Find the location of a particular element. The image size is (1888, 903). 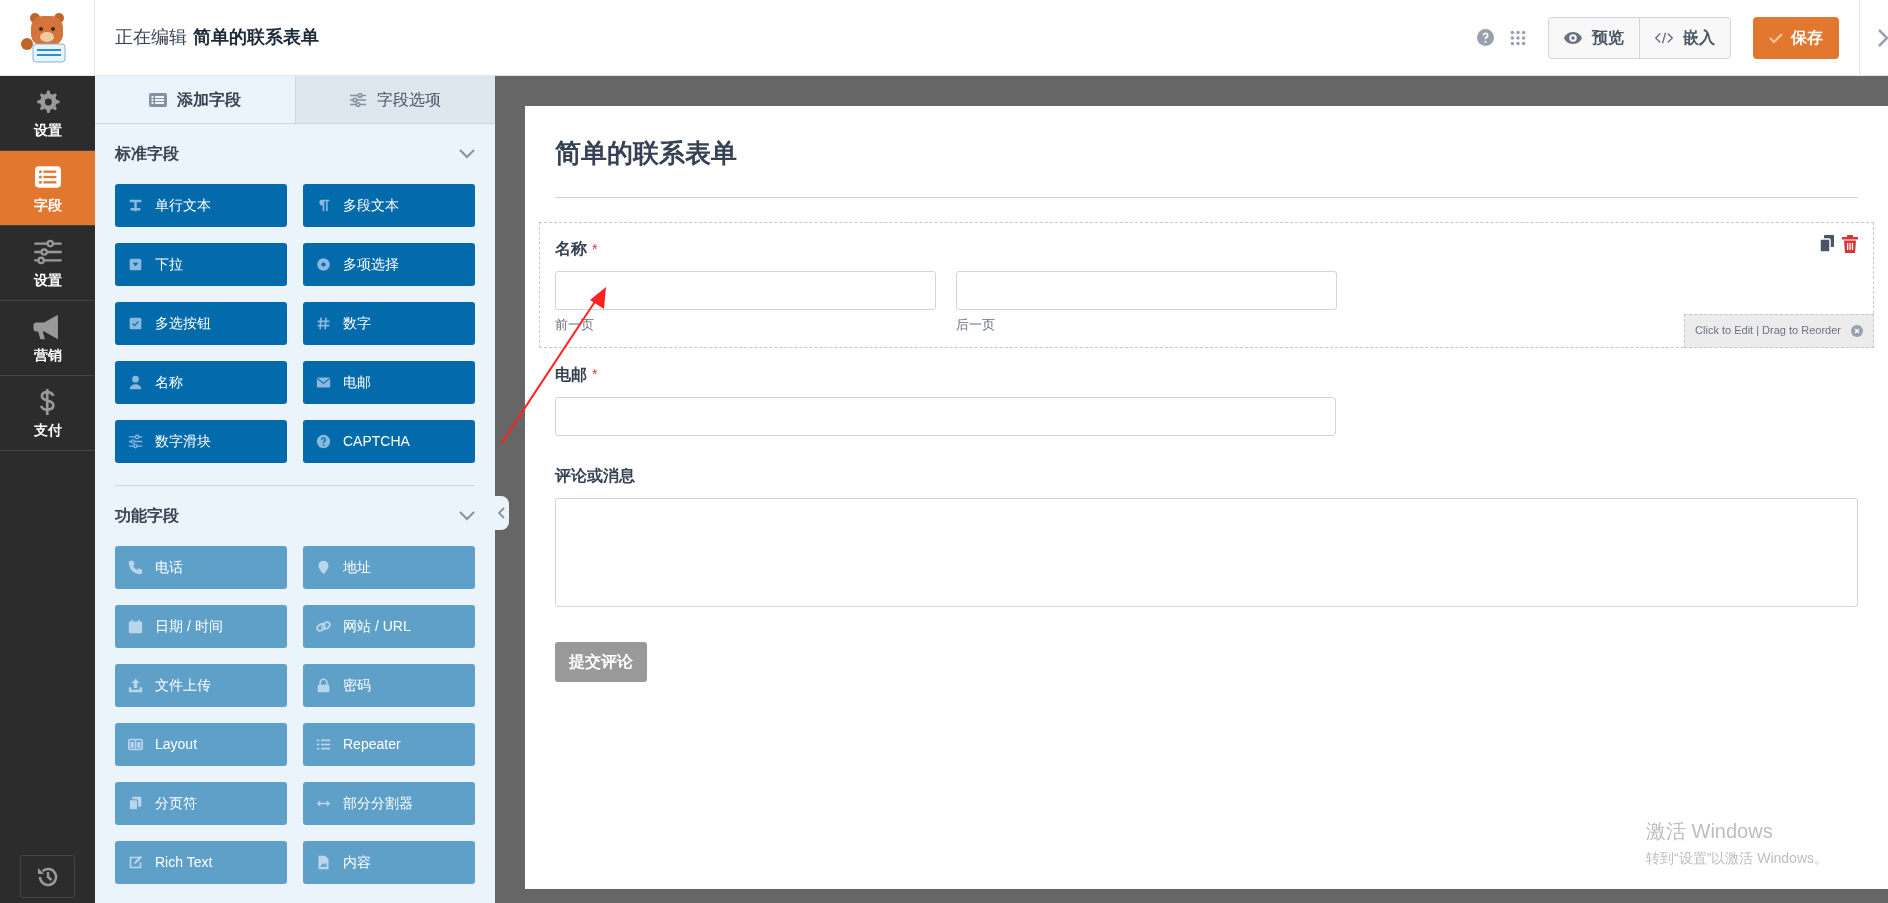

field-label: 名称 is located at coordinates (571, 249).